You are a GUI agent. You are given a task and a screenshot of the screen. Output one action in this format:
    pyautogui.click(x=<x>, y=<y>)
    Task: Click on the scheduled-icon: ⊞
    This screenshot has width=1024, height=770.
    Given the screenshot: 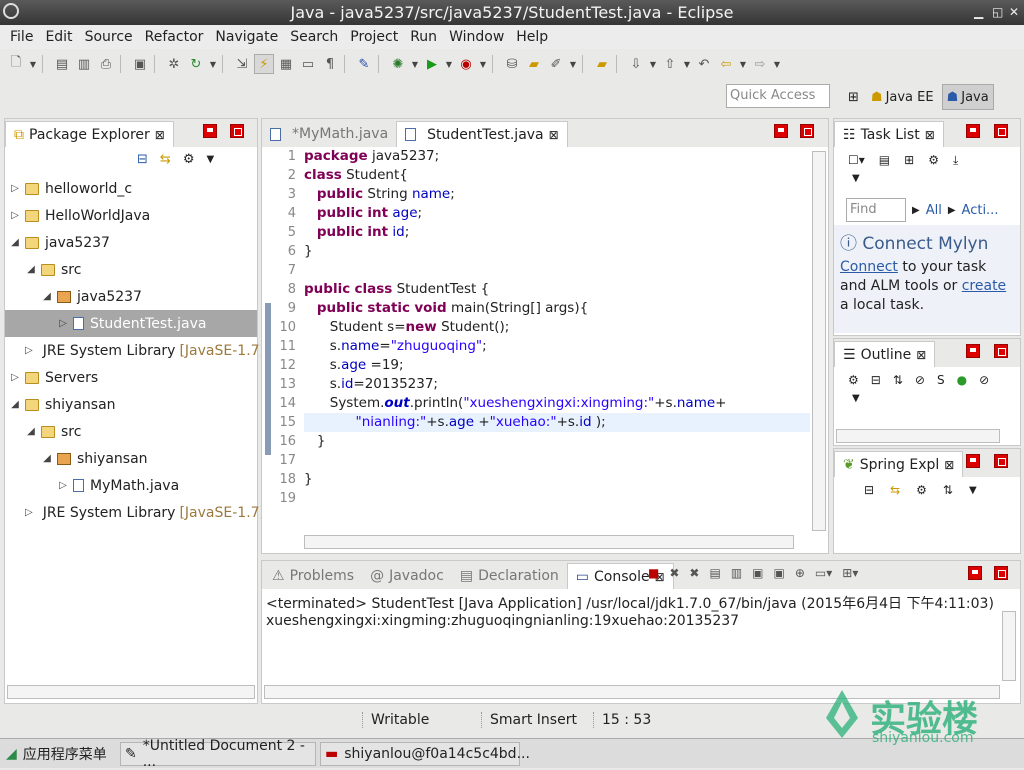 What is the action you would take?
    pyautogui.click(x=909, y=160)
    